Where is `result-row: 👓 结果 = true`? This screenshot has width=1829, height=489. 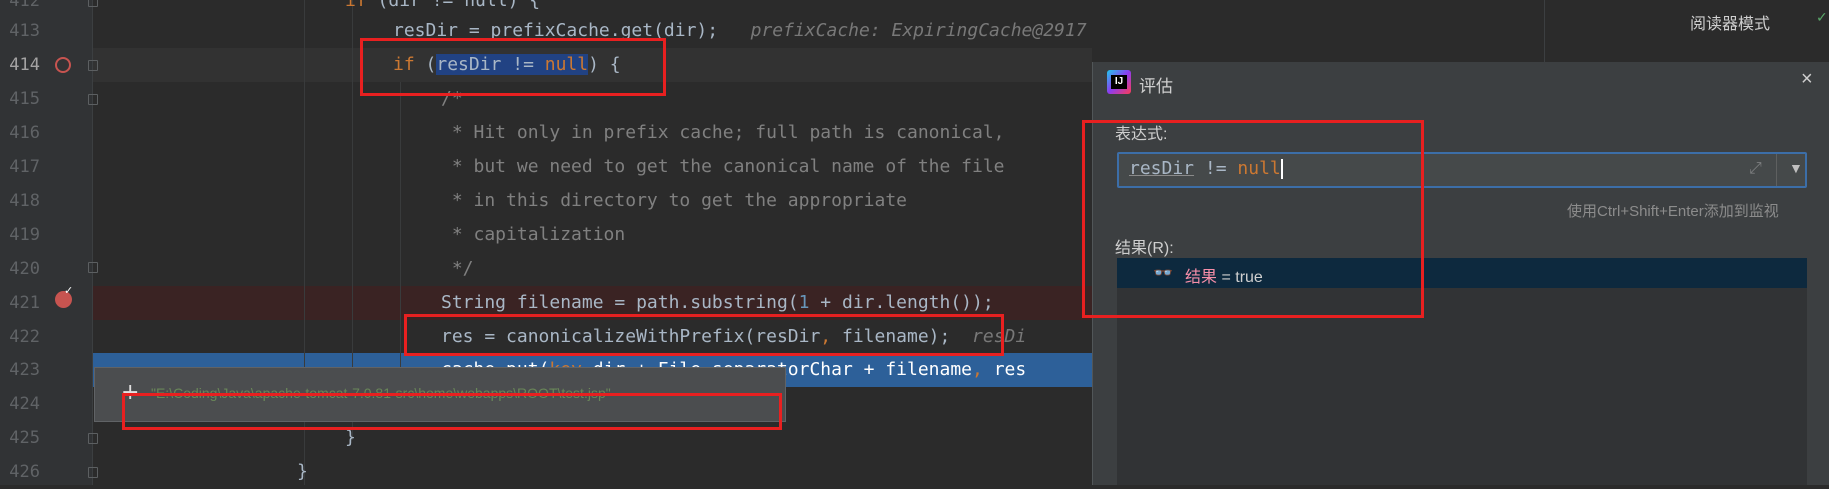
result-row: 👓 结果 = true is located at coordinates (1462, 273).